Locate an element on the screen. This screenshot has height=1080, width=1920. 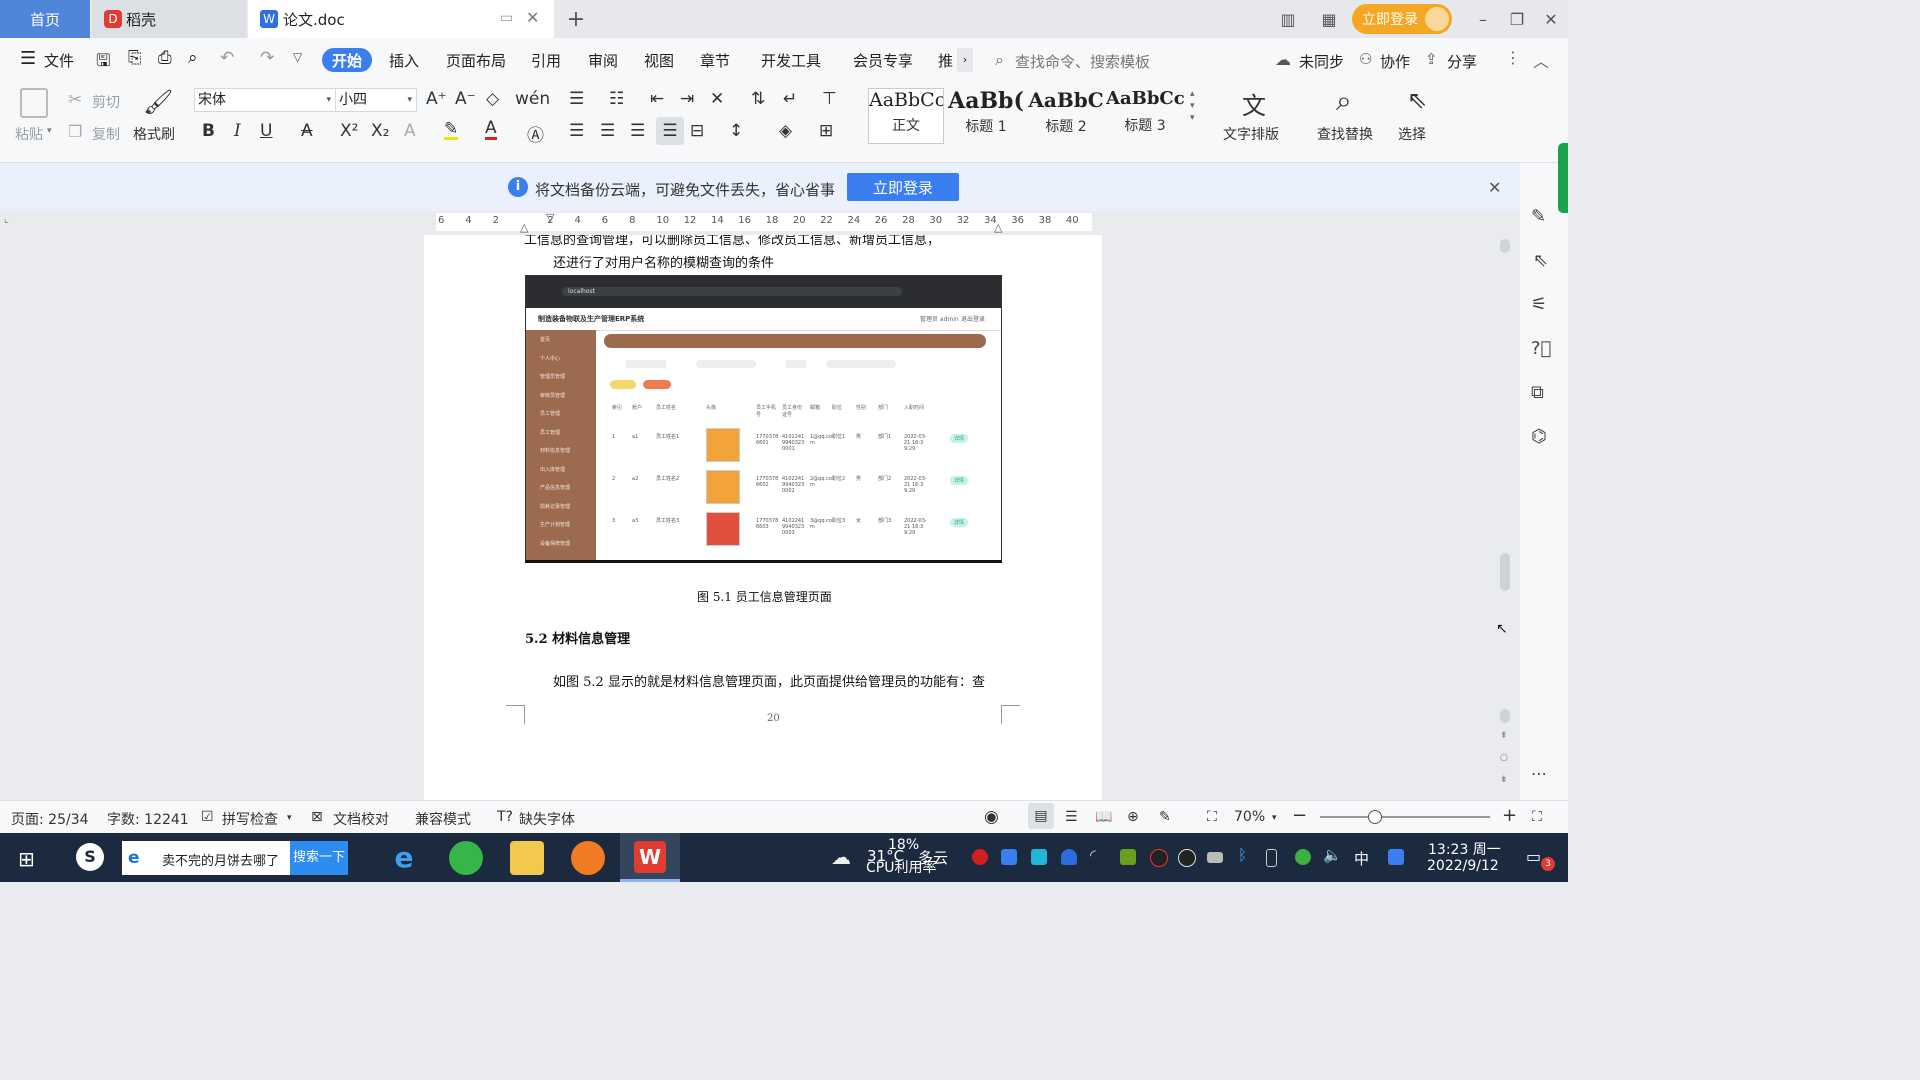
tray-app-cyan-icon is located at coordinates (1039, 857).